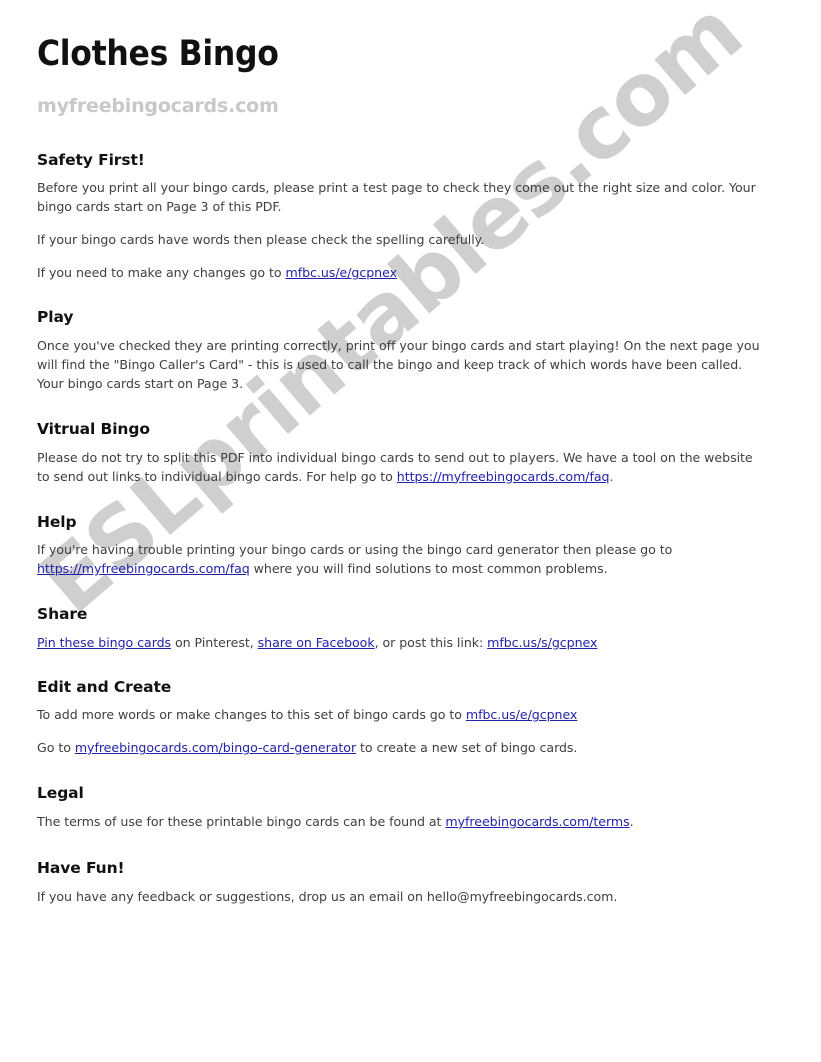 The height and width of the screenshot is (1062, 821). What do you see at coordinates (158, 54) in the screenshot?
I see `page-title: Clothes Bingo` at bounding box center [158, 54].